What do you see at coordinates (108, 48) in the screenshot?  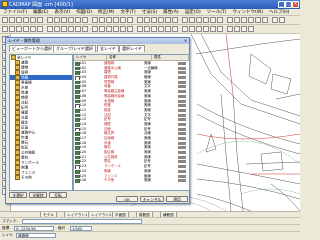 I see `dialog-tab: 全レイヤ` at bounding box center [108, 48].